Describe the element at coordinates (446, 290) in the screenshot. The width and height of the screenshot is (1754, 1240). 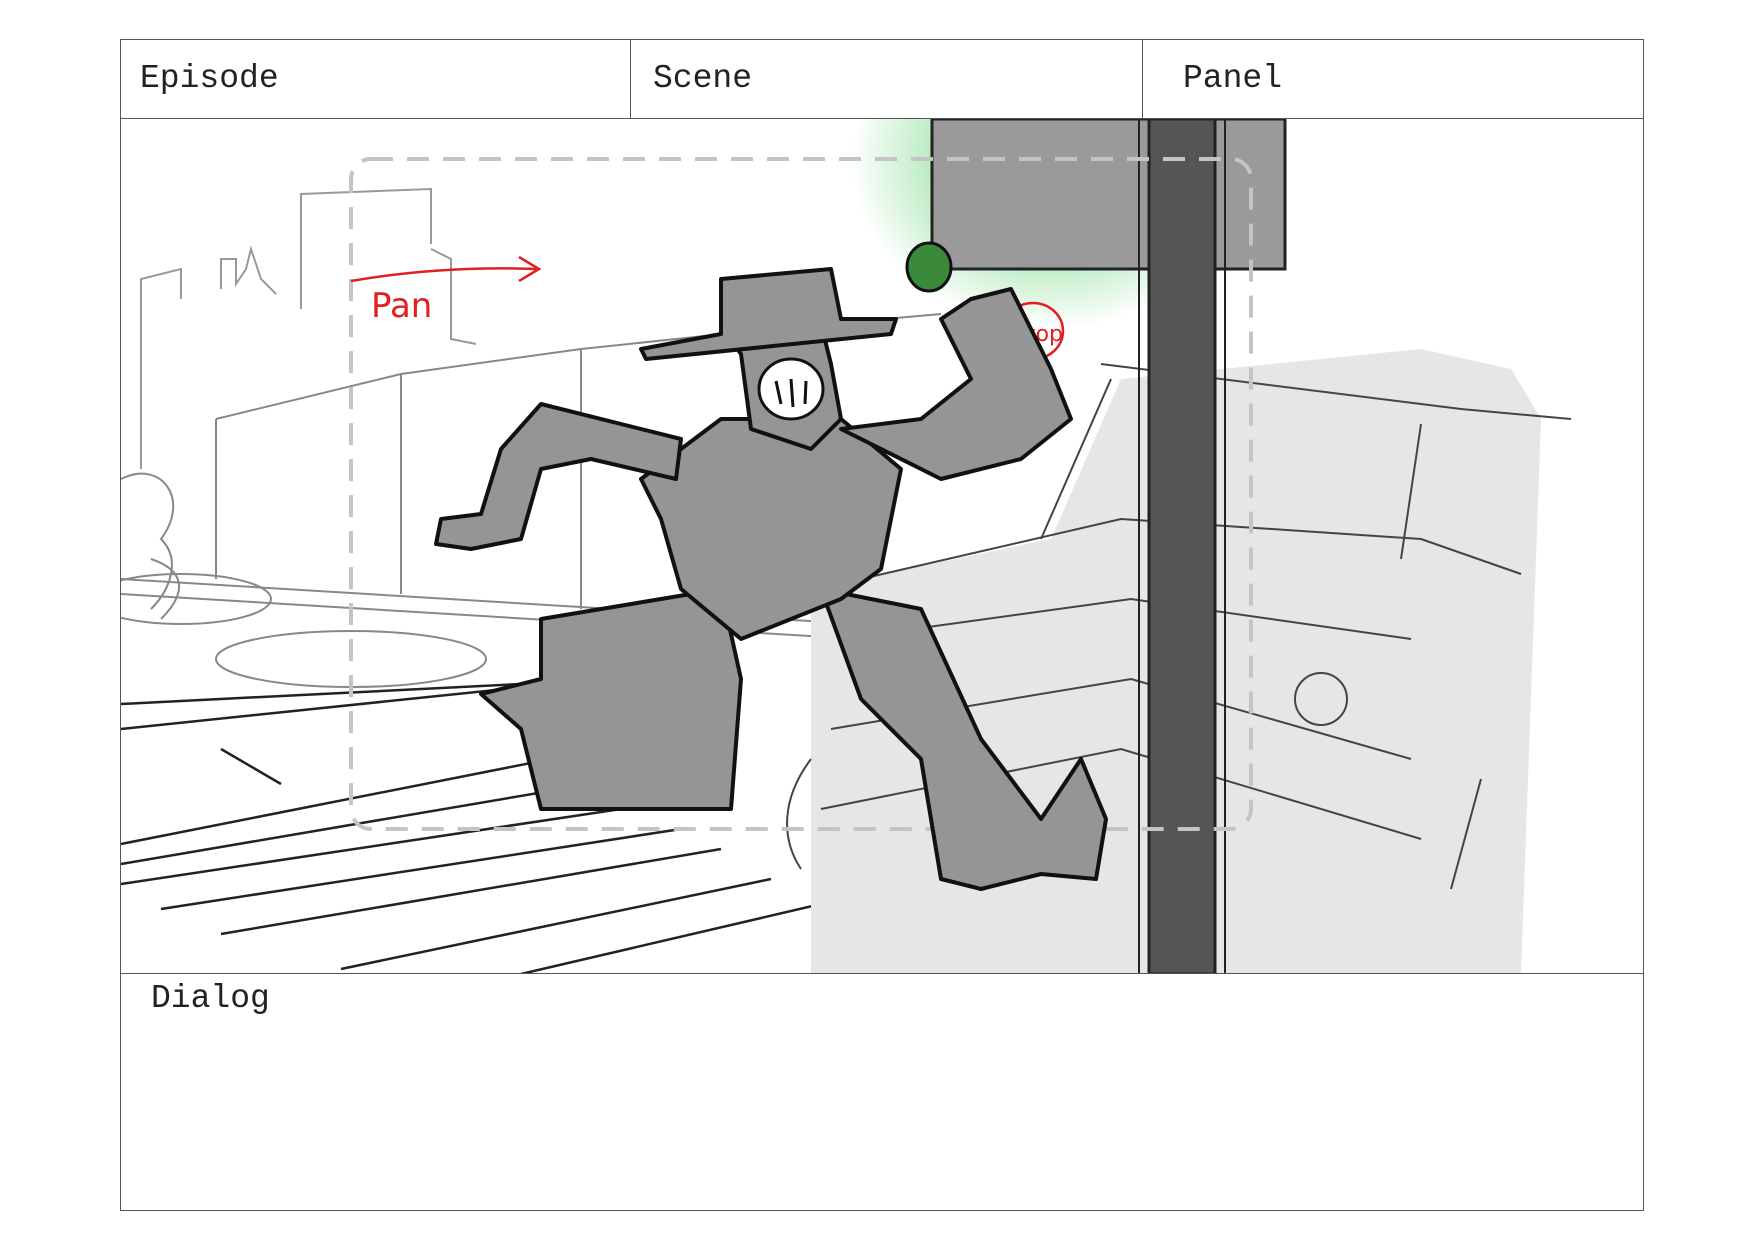
I see `pan-arrow-note: Pan` at that location.